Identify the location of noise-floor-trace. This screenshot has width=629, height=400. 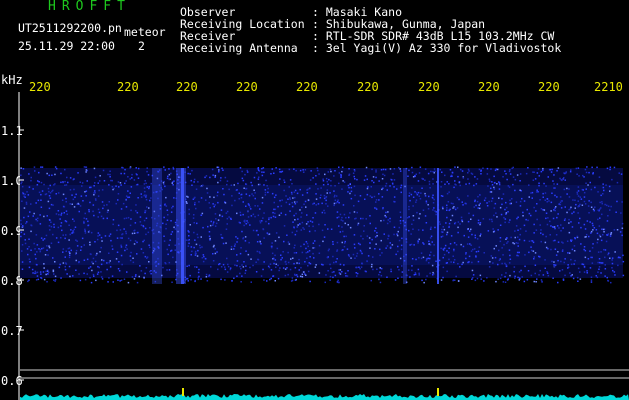
(324, 397).